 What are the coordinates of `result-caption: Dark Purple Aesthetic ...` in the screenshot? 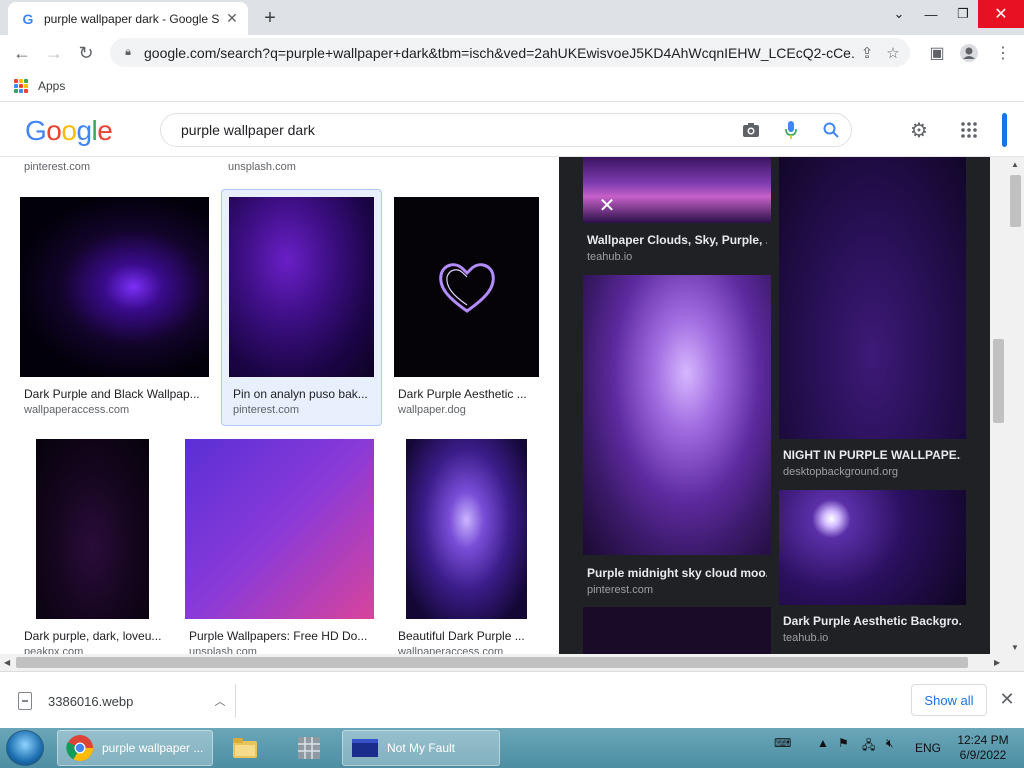 It's located at (468, 394).